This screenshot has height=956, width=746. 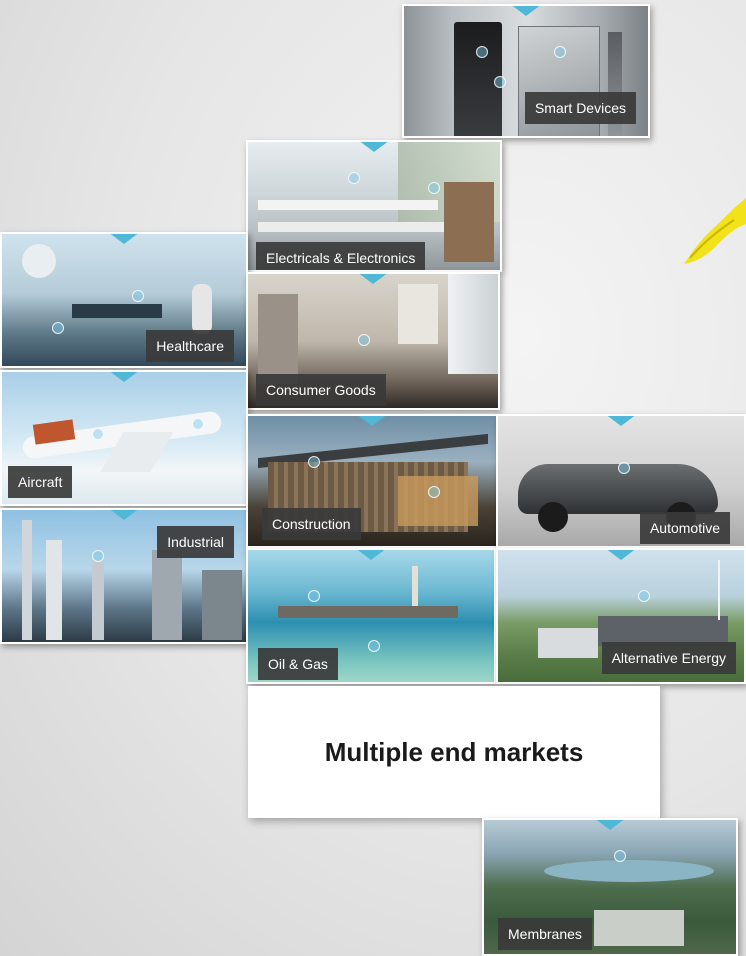 I want to click on tile-oil-gas: Oil & Gas, so click(x=371, y=616).